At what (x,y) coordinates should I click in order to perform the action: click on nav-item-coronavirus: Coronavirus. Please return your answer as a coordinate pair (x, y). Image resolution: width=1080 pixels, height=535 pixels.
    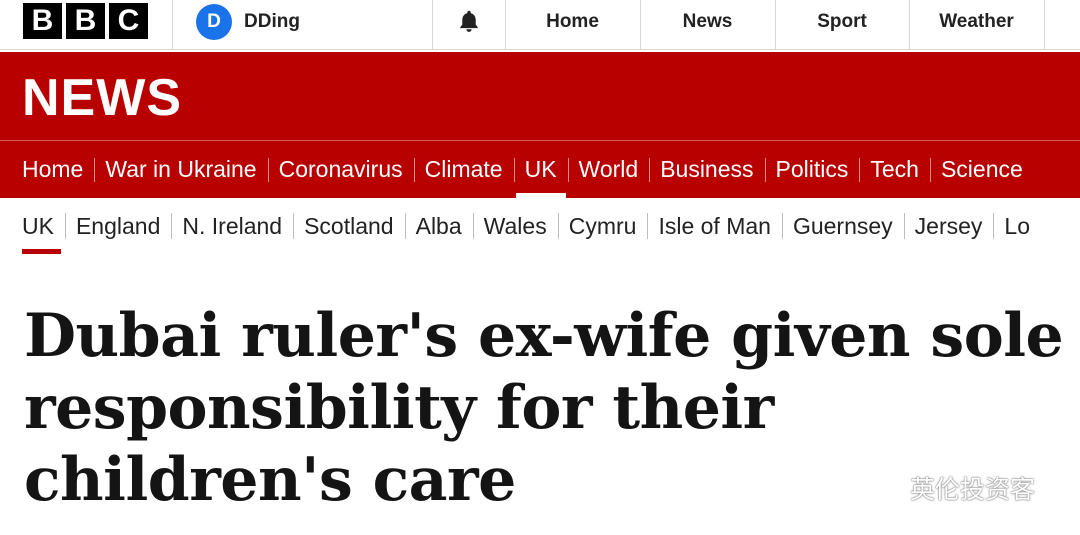
    Looking at the image, I should click on (340, 169).